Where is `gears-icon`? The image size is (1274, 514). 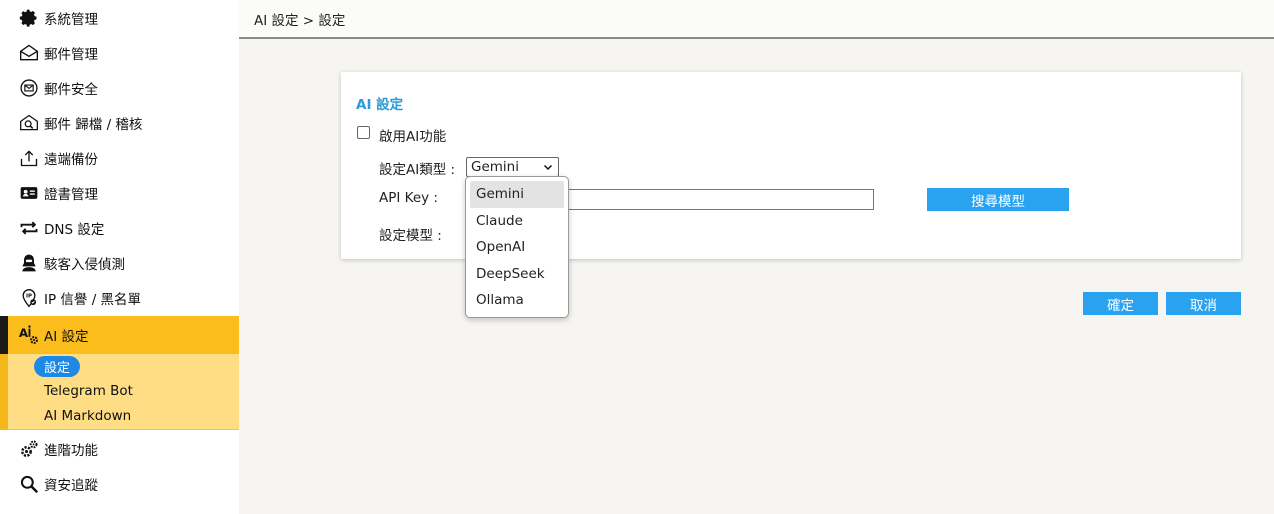 gears-icon is located at coordinates (29, 449).